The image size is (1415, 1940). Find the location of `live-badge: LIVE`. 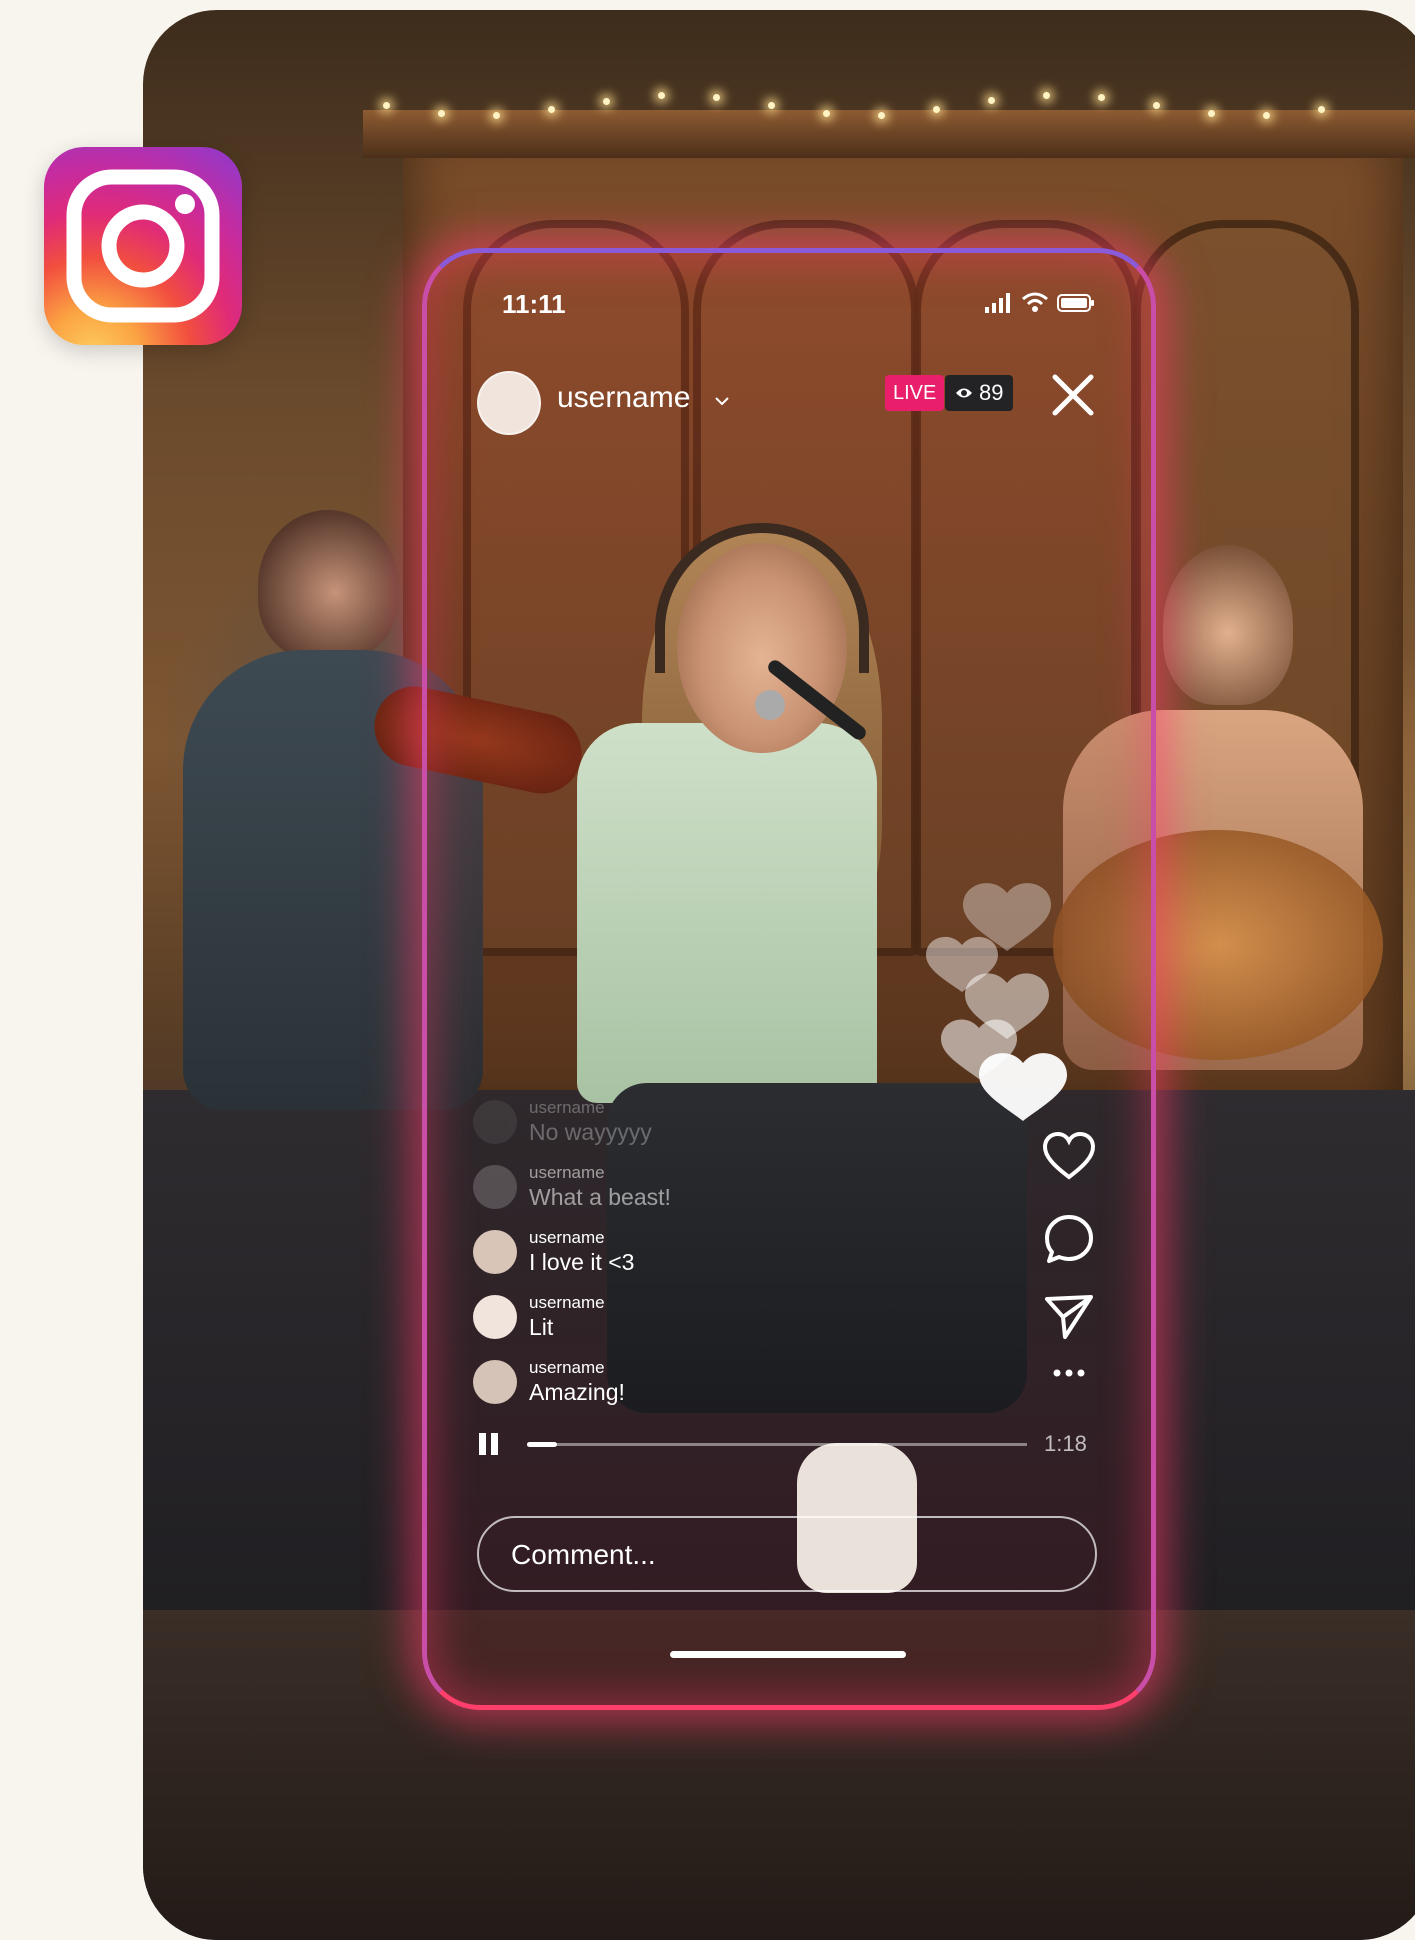

live-badge: LIVE is located at coordinates (915, 393).